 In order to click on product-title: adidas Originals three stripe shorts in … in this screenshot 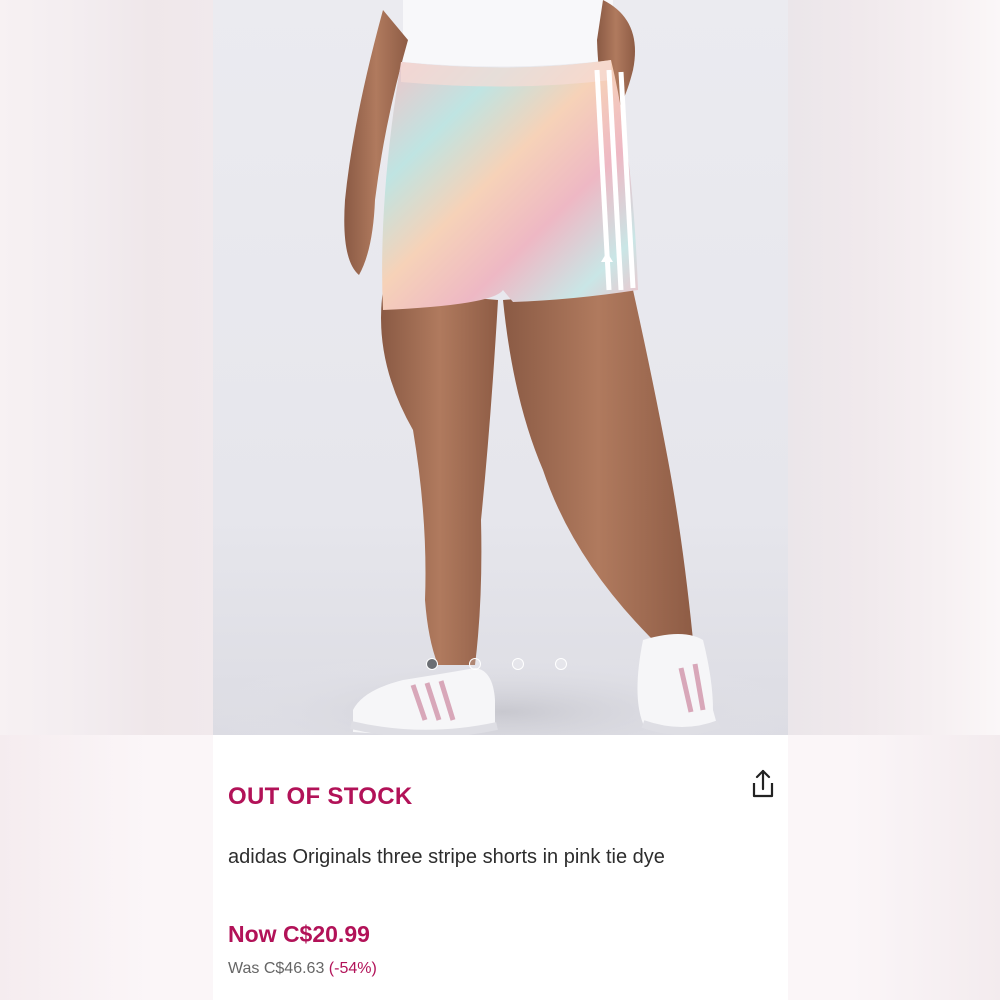, I will do `click(446, 857)`.